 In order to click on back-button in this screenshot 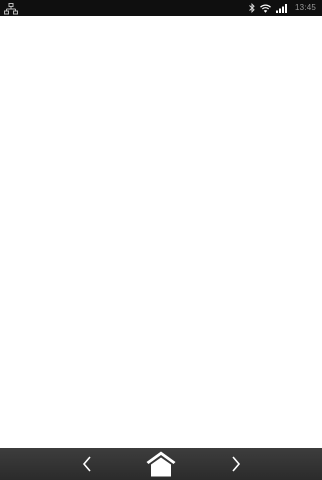, I will do `click(87, 464)`.